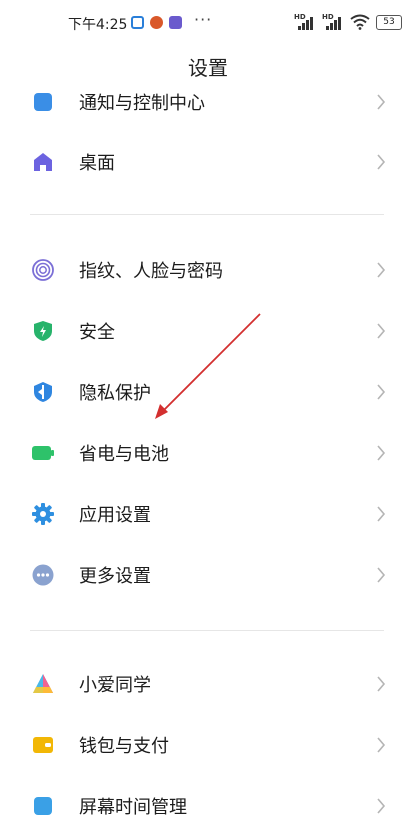 This screenshot has width=416, height=835. I want to click on settings-item-more-settings: 更多设置, so click(208, 575).